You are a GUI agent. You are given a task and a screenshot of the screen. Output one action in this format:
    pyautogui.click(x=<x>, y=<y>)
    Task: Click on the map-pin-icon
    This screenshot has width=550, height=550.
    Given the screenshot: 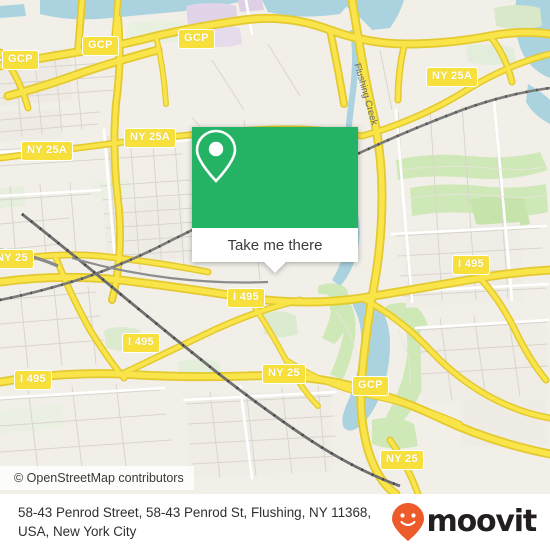 What is the action you would take?
    pyautogui.click(x=216, y=156)
    